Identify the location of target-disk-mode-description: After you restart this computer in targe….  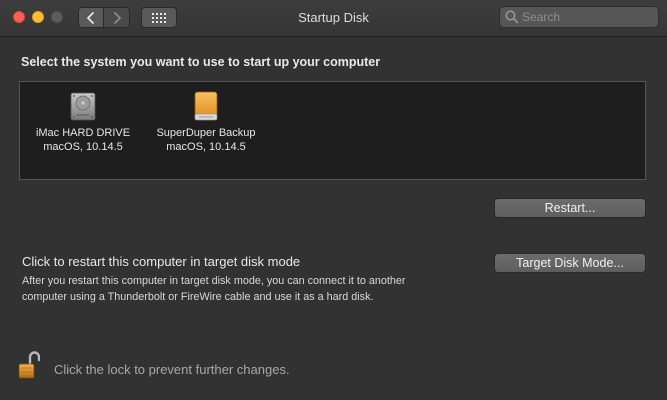
(214, 289).